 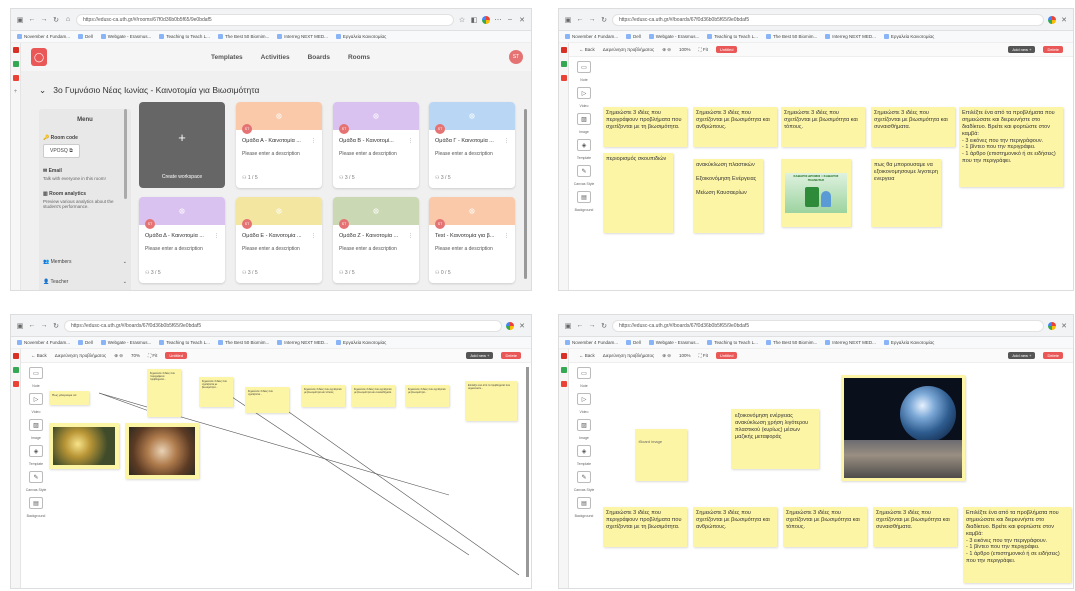 I want to click on home-icon: ⌂, so click(x=68, y=20).